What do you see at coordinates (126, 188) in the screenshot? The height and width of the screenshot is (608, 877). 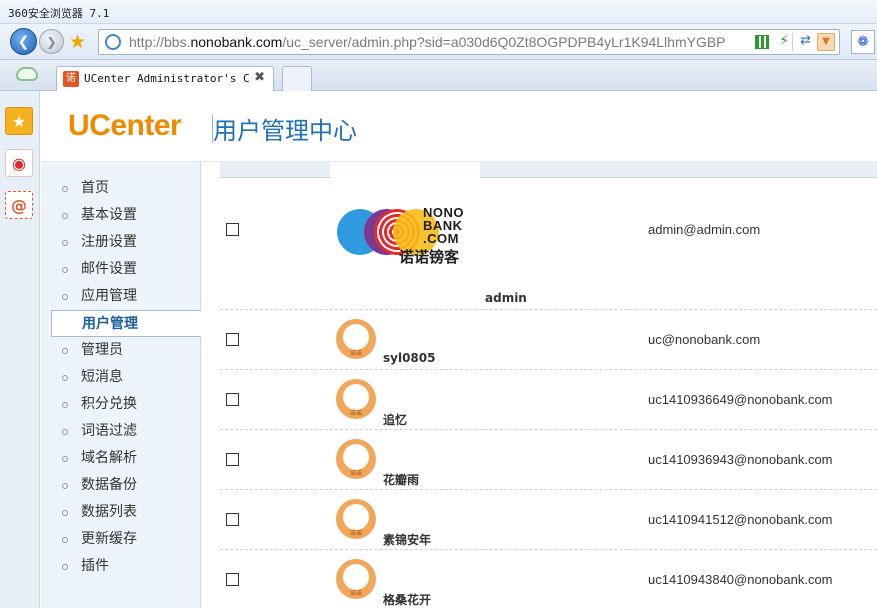 I see `menu-item-home: 首页` at bounding box center [126, 188].